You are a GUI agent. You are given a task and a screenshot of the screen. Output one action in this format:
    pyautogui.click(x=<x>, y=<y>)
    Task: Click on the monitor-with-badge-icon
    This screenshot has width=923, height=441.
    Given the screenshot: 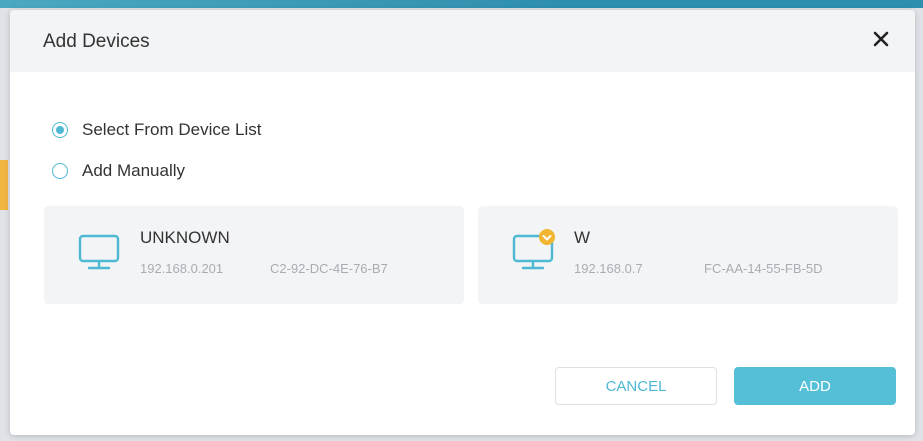 What is the action you would take?
    pyautogui.click(x=533, y=249)
    